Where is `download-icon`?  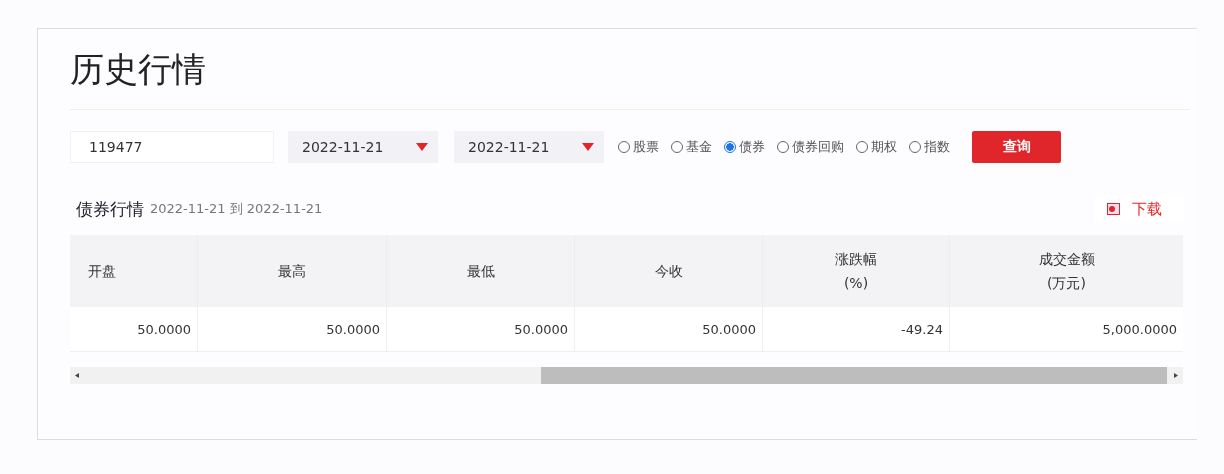 download-icon is located at coordinates (1113, 209).